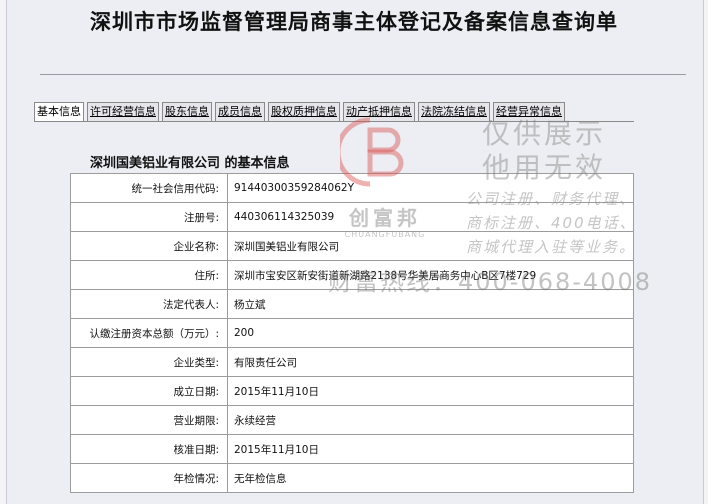 The width and height of the screenshot is (708, 504). I want to click on row-value: 永续经营, so click(430, 420).